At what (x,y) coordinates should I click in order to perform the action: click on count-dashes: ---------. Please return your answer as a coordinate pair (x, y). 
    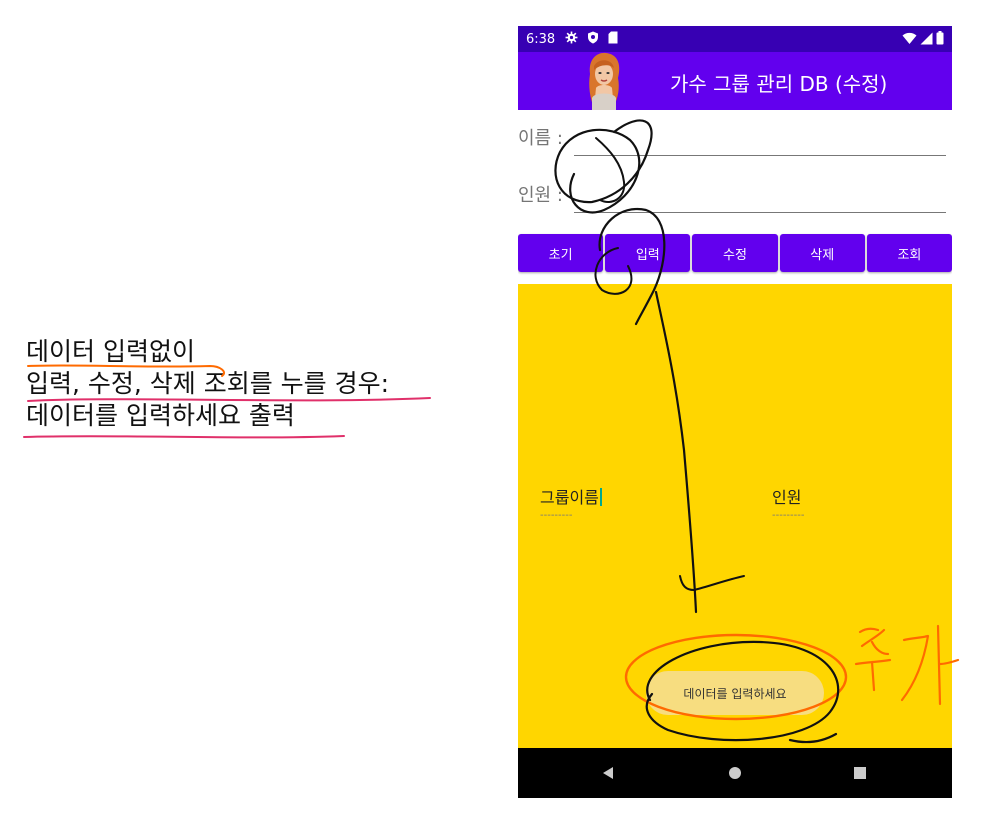
    Looking at the image, I should click on (788, 515).